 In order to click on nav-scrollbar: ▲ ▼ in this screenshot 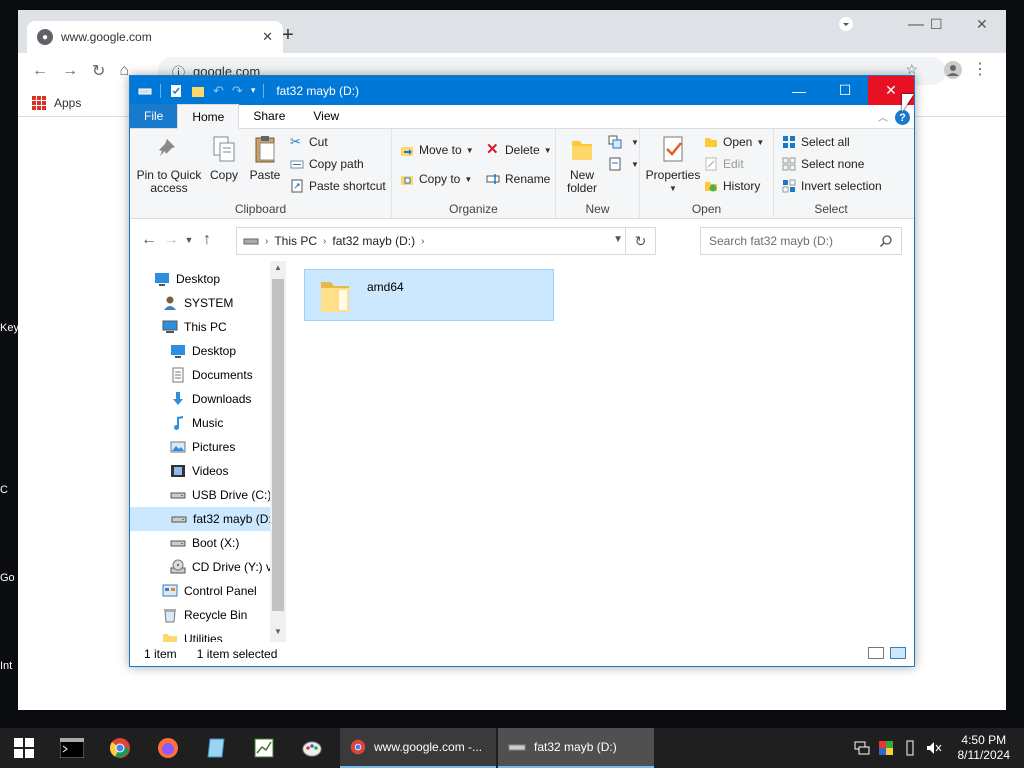, I will do `click(278, 451)`.